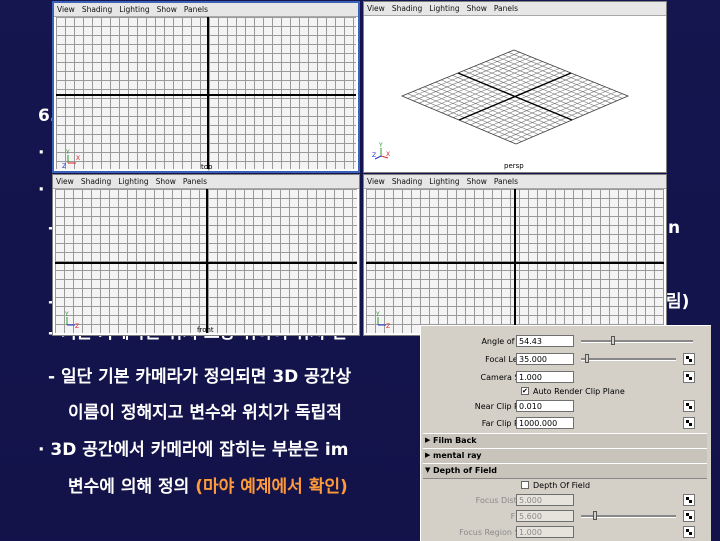  I want to click on depth-of-field-check-label: Depth Of Field, so click(562, 485).